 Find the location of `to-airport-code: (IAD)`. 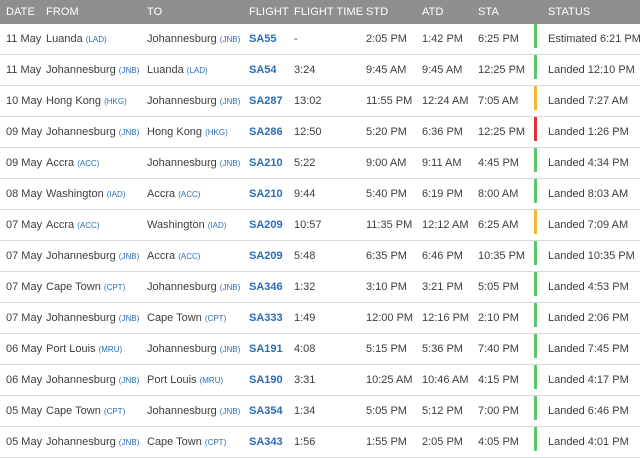

to-airport-code: (IAD) is located at coordinates (217, 225).